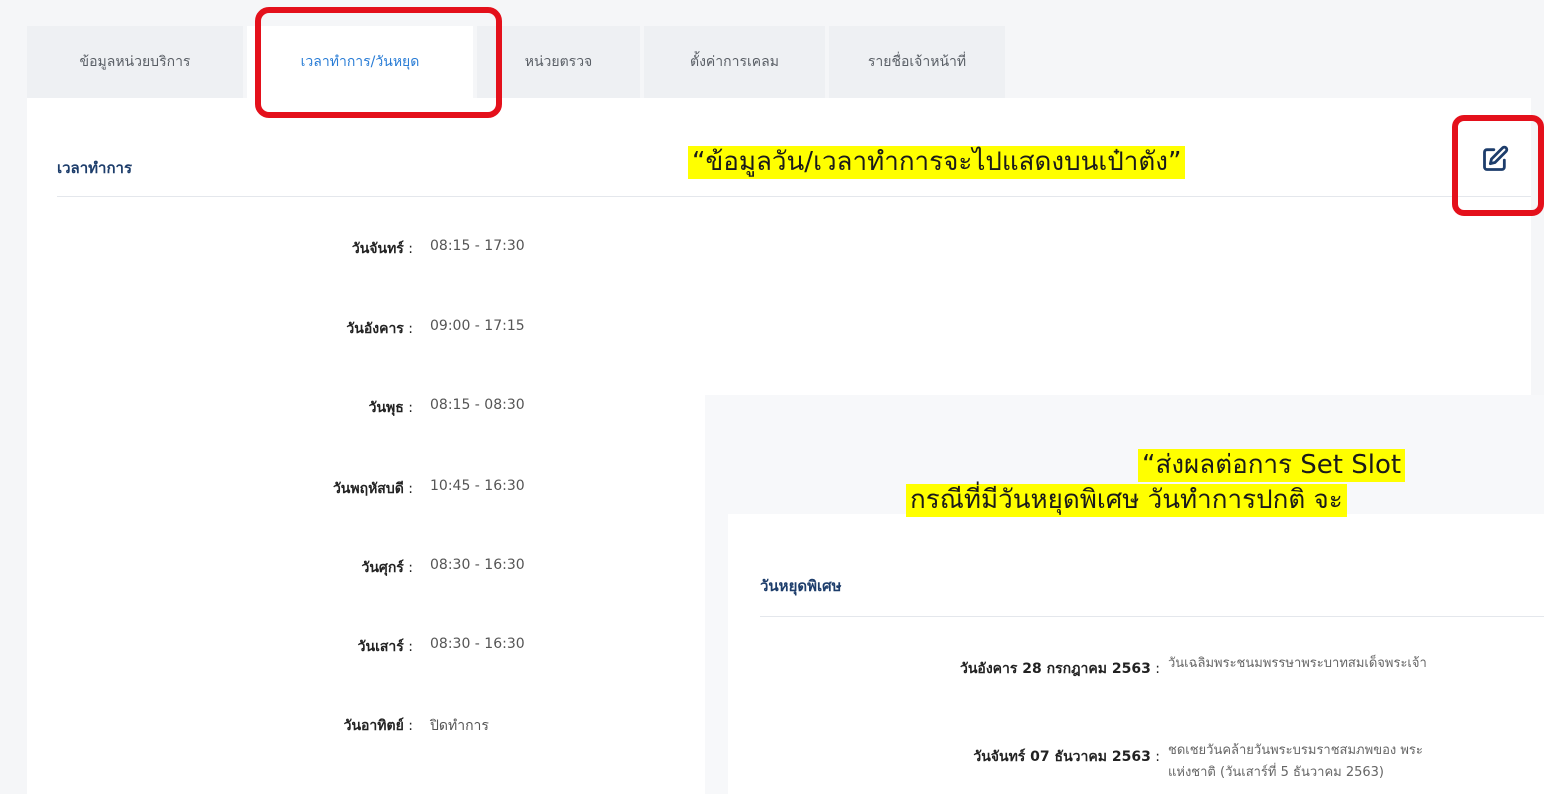  Describe the element at coordinates (477, 246) in the screenshot. I see `time-value: 08:15 - 17:30` at that location.